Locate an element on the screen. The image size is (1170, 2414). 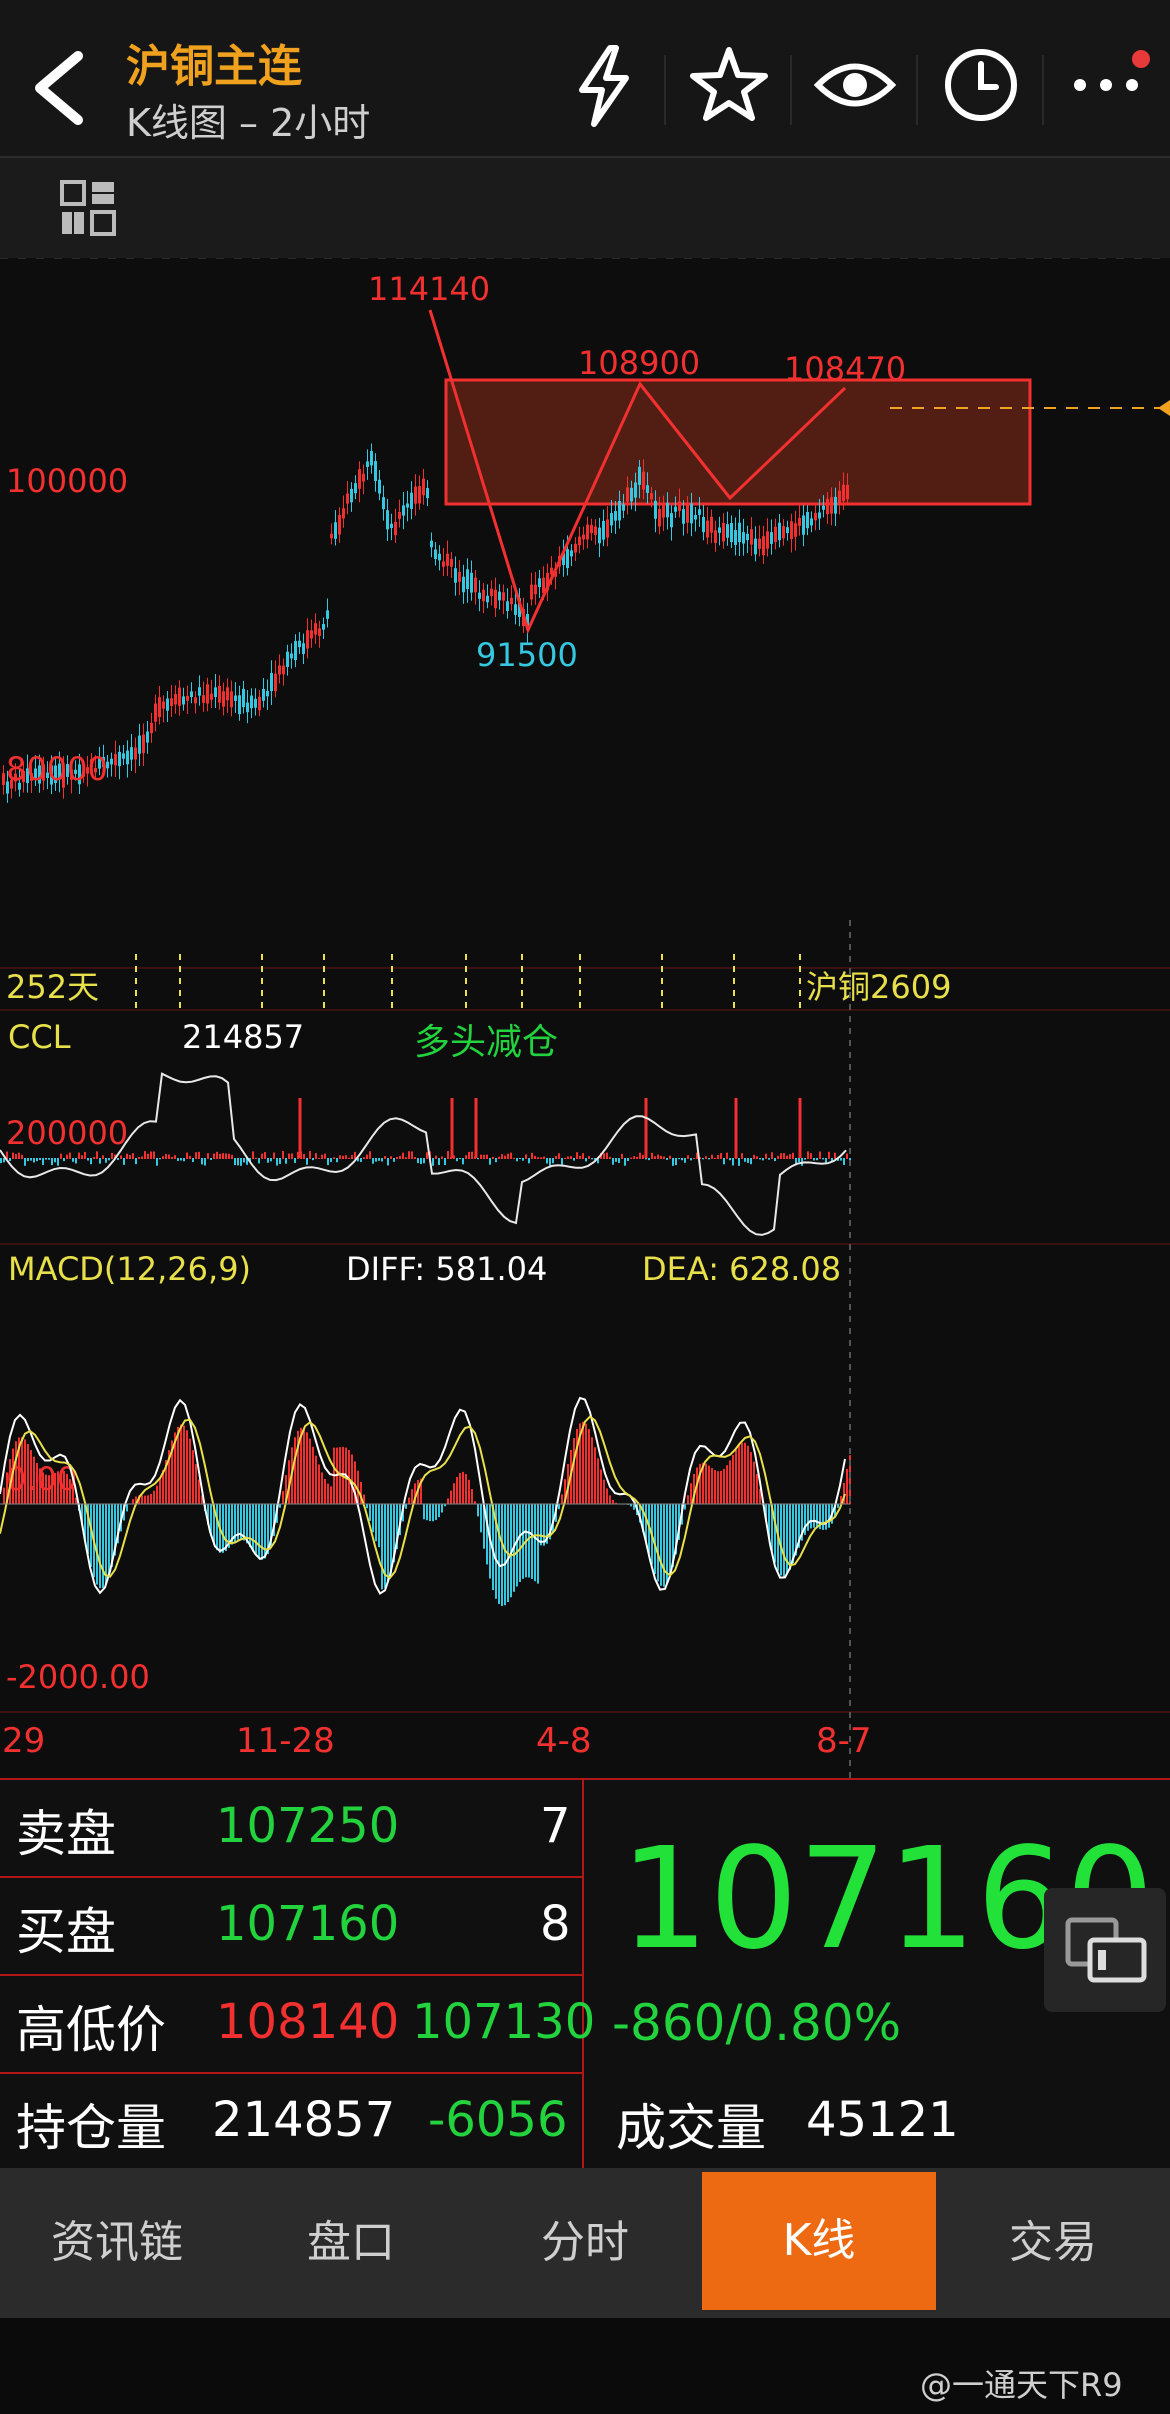
macd-low-label: -2000.00 is located at coordinates (78, 1677).